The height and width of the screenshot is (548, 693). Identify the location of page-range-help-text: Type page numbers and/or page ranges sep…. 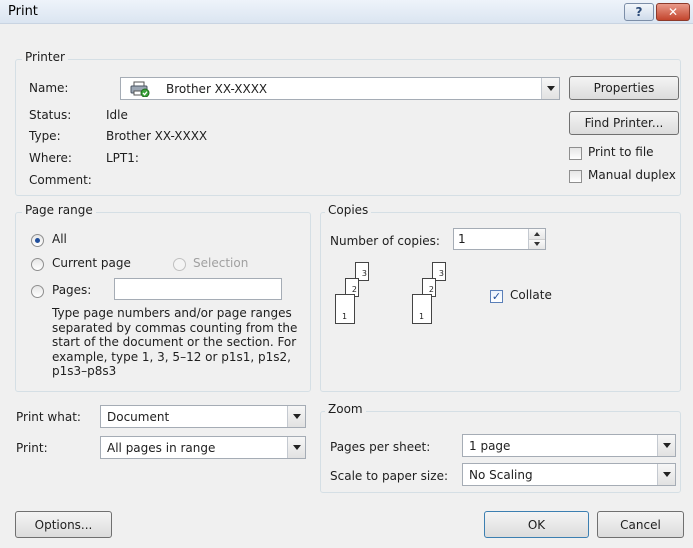
(175, 342).